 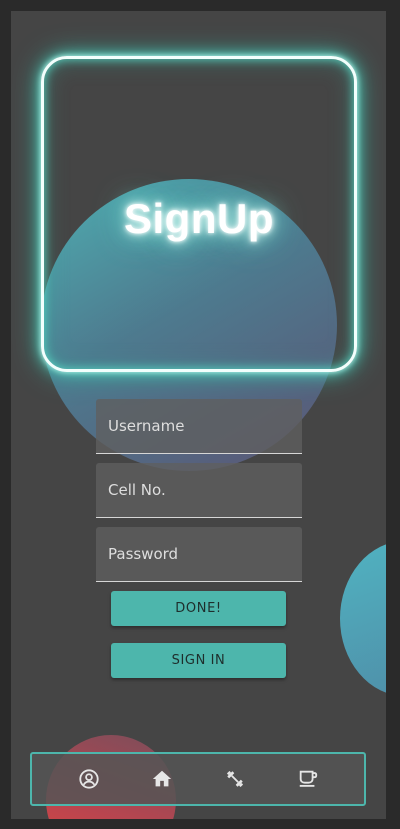 What do you see at coordinates (198, 608) in the screenshot?
I see `done-button: DONE!` at bounding box center [198, 608].